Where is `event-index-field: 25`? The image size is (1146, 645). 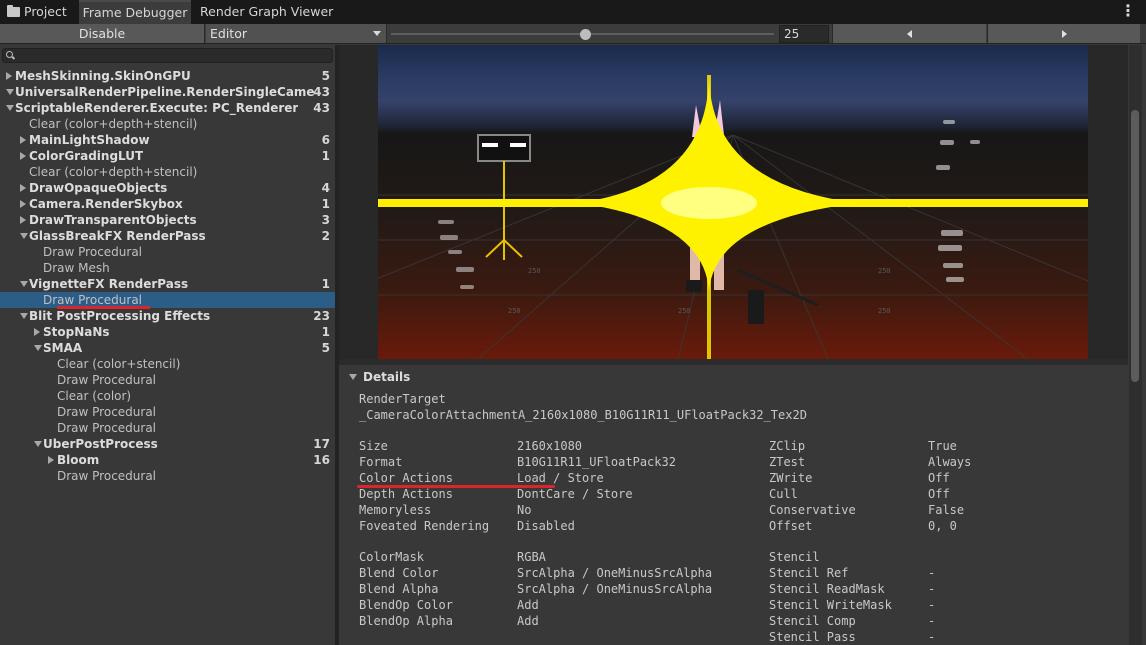 event-index-field: 25 is located at coordinates (804, 34).